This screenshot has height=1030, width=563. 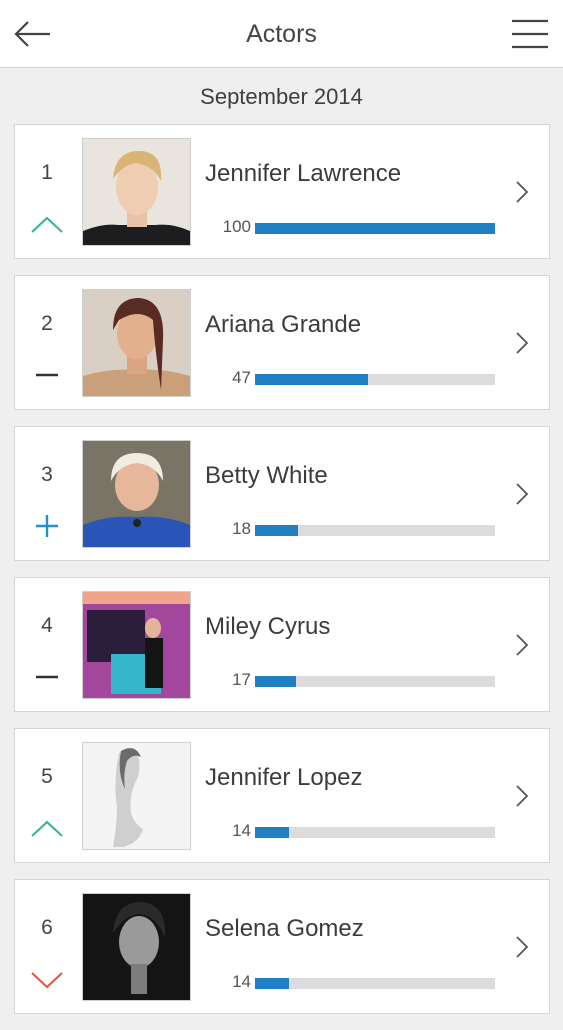 What do you see at coordinates (284, 928) in the screenshot?
I see `actor-name: Selena Gomez` at bounding box center [284, 928].